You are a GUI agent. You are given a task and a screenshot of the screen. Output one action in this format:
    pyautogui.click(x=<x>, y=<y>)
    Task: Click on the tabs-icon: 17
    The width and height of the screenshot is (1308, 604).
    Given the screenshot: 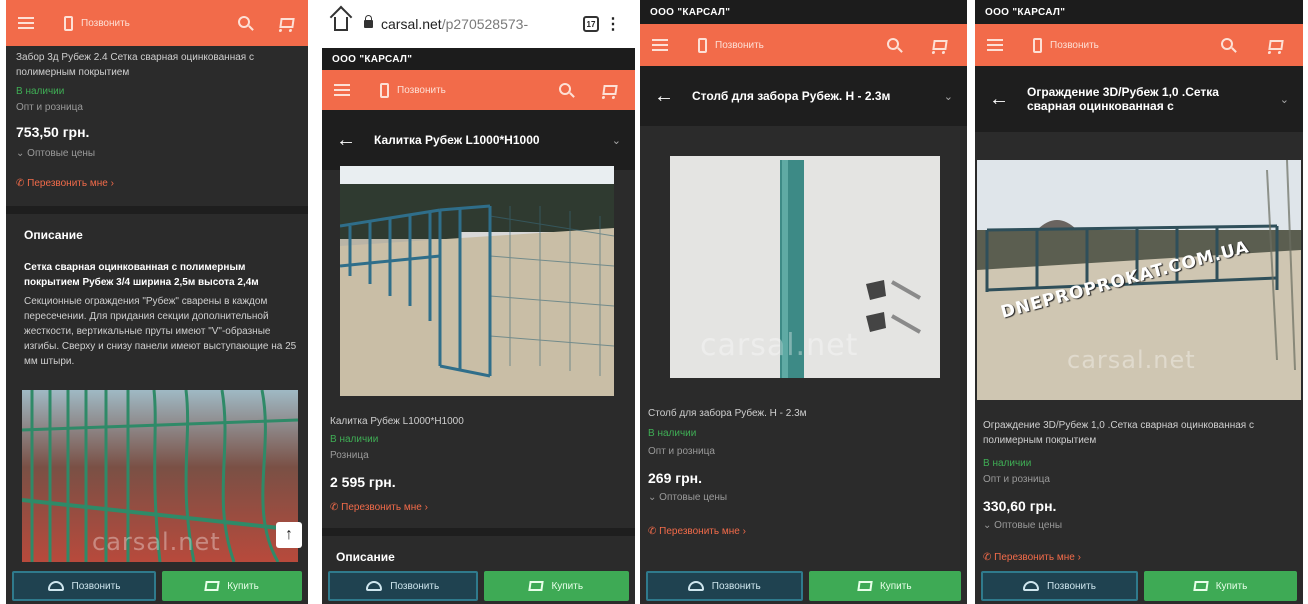 What is the action you would take?
    pyautogui.click(x=591, y=24)
    